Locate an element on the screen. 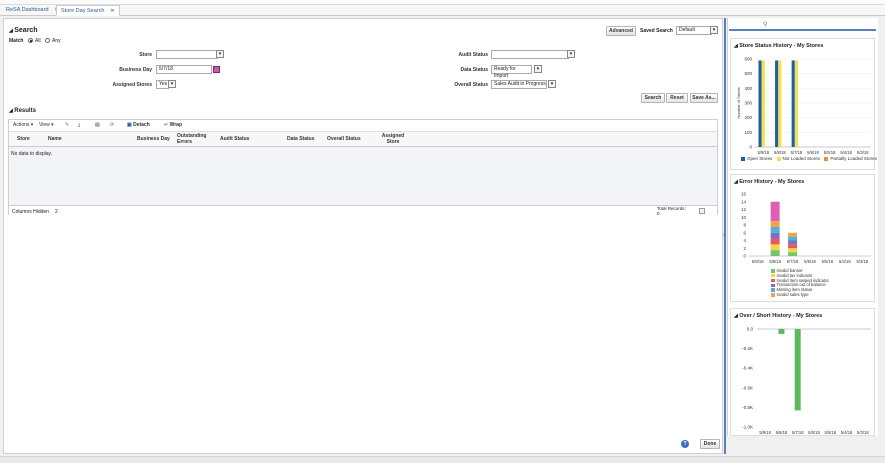 Image resolution: width=885 pixels, height=463 pixels. match-all-radio is located at coordinates (30, 40).